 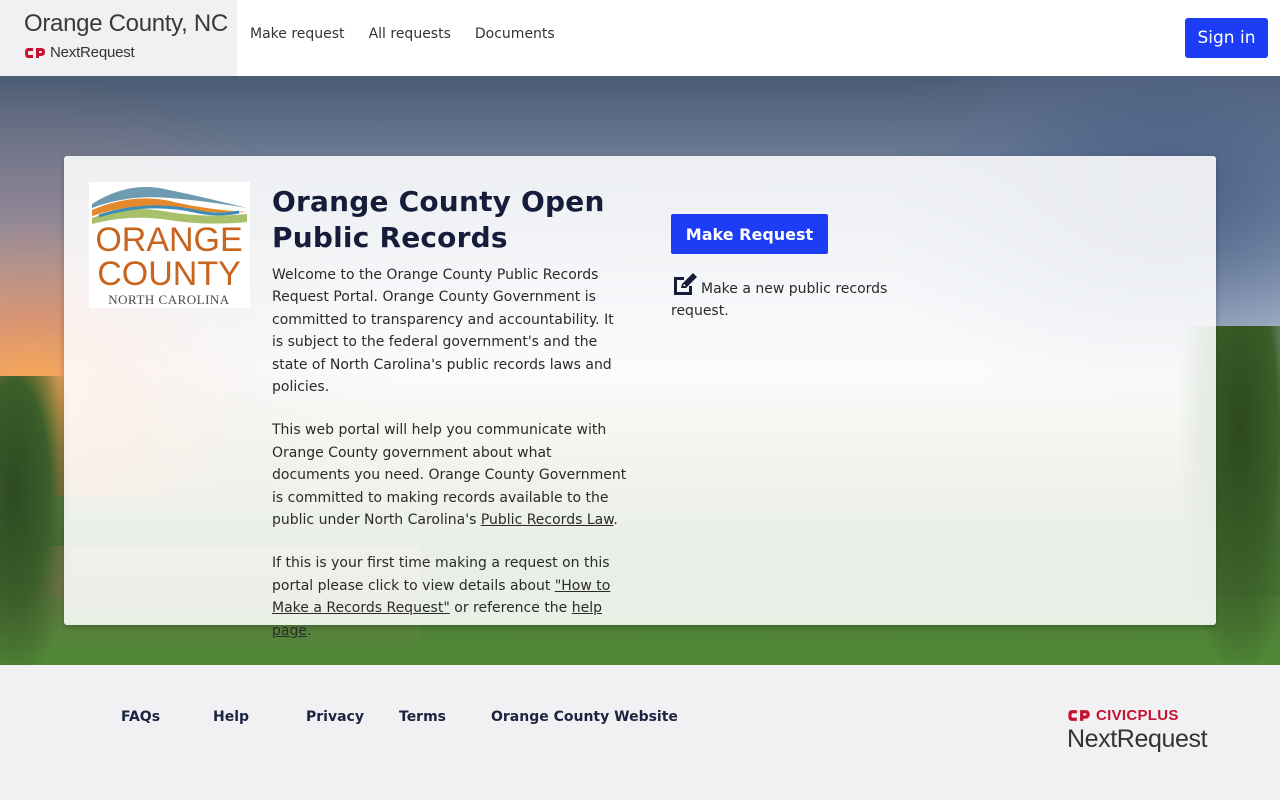 I want to click on footer-privacy-link: Privacy, so click(x=335, y=717).